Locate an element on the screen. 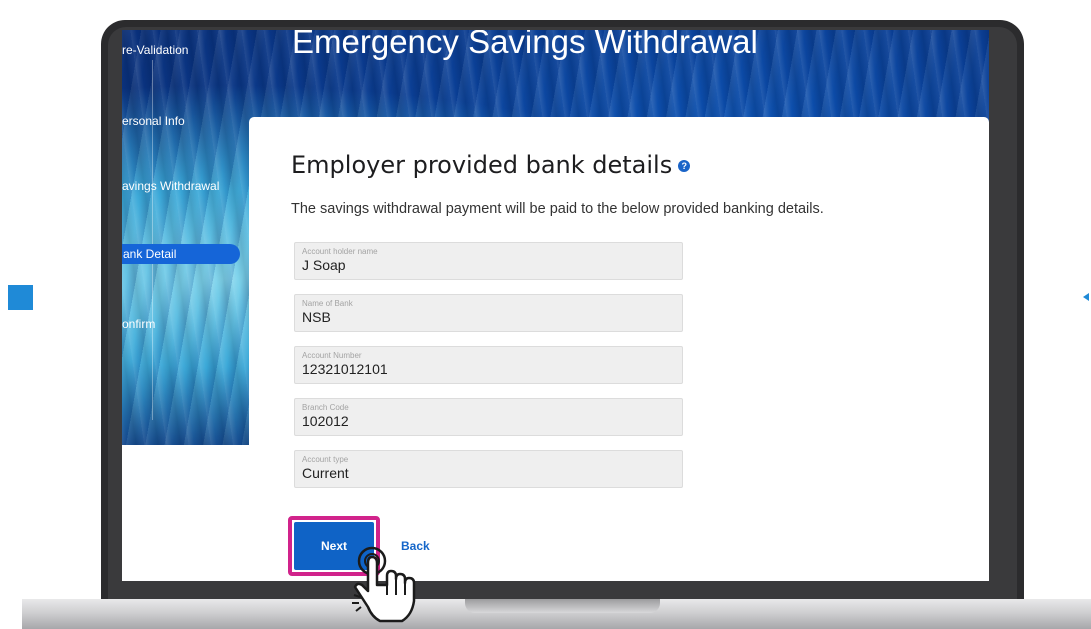  card-title-text: Employer provided bank details is located at coordinates (482, 165).